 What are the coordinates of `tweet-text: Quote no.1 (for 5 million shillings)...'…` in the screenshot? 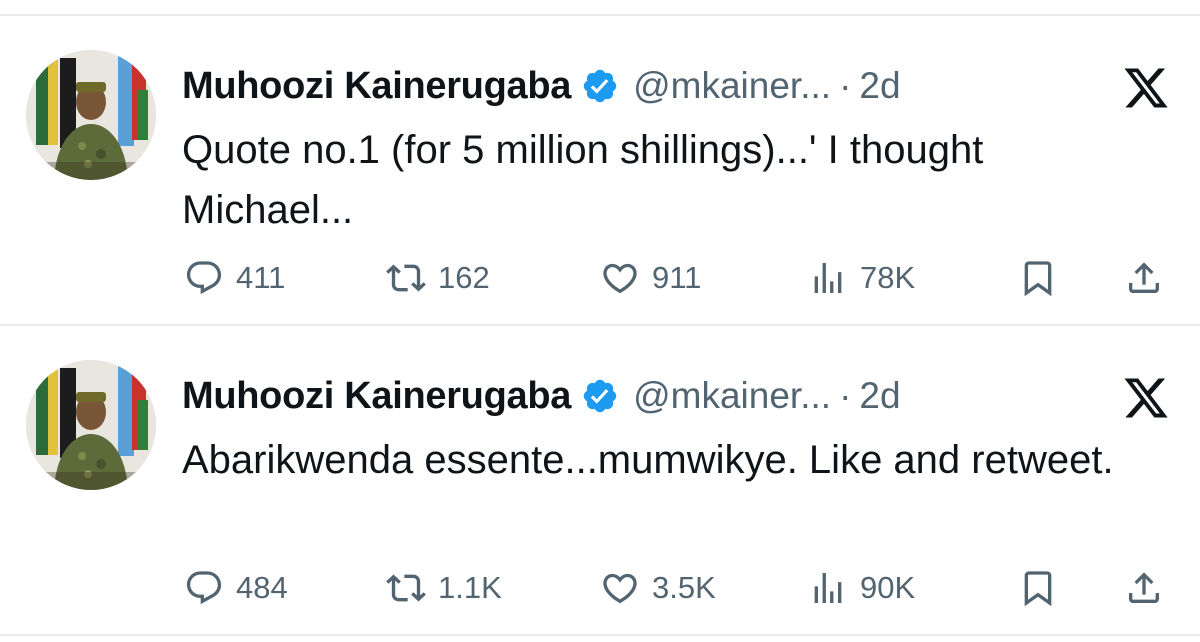 It's located at (583, 180).